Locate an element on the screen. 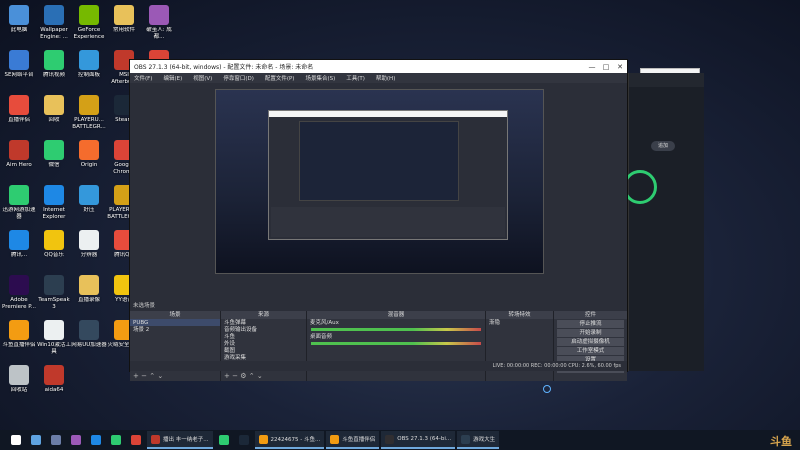 Image resolution: width=800 pixels, height=450 pixels. desktop-icon-label: Origin is located at coordinates (89, 165).